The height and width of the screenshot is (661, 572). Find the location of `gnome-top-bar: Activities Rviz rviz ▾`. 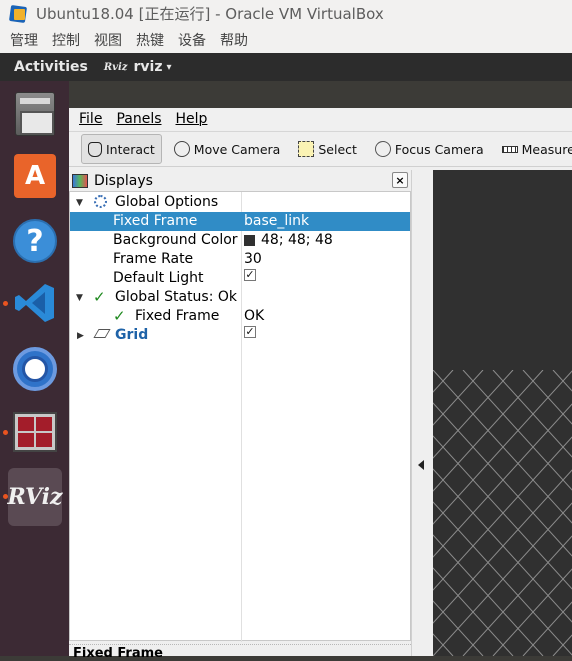

gnome-top-bar: Activities Rviz rviz ▾ is located at coordinates (286, 67).